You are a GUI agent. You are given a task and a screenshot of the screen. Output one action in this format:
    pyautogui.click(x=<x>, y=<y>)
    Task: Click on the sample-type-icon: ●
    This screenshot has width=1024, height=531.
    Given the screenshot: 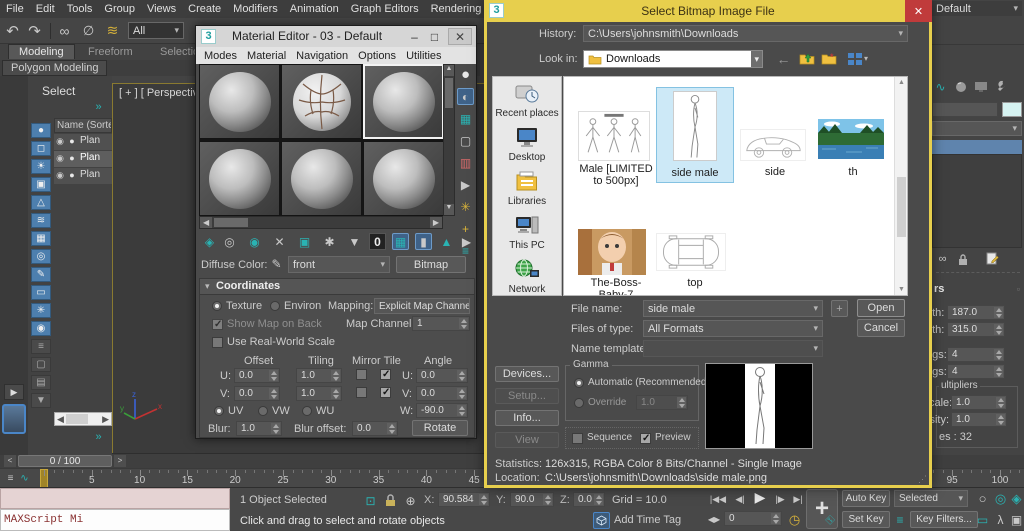 What is the action you would take?
    pyautogui.click(x=465, y=74)
    